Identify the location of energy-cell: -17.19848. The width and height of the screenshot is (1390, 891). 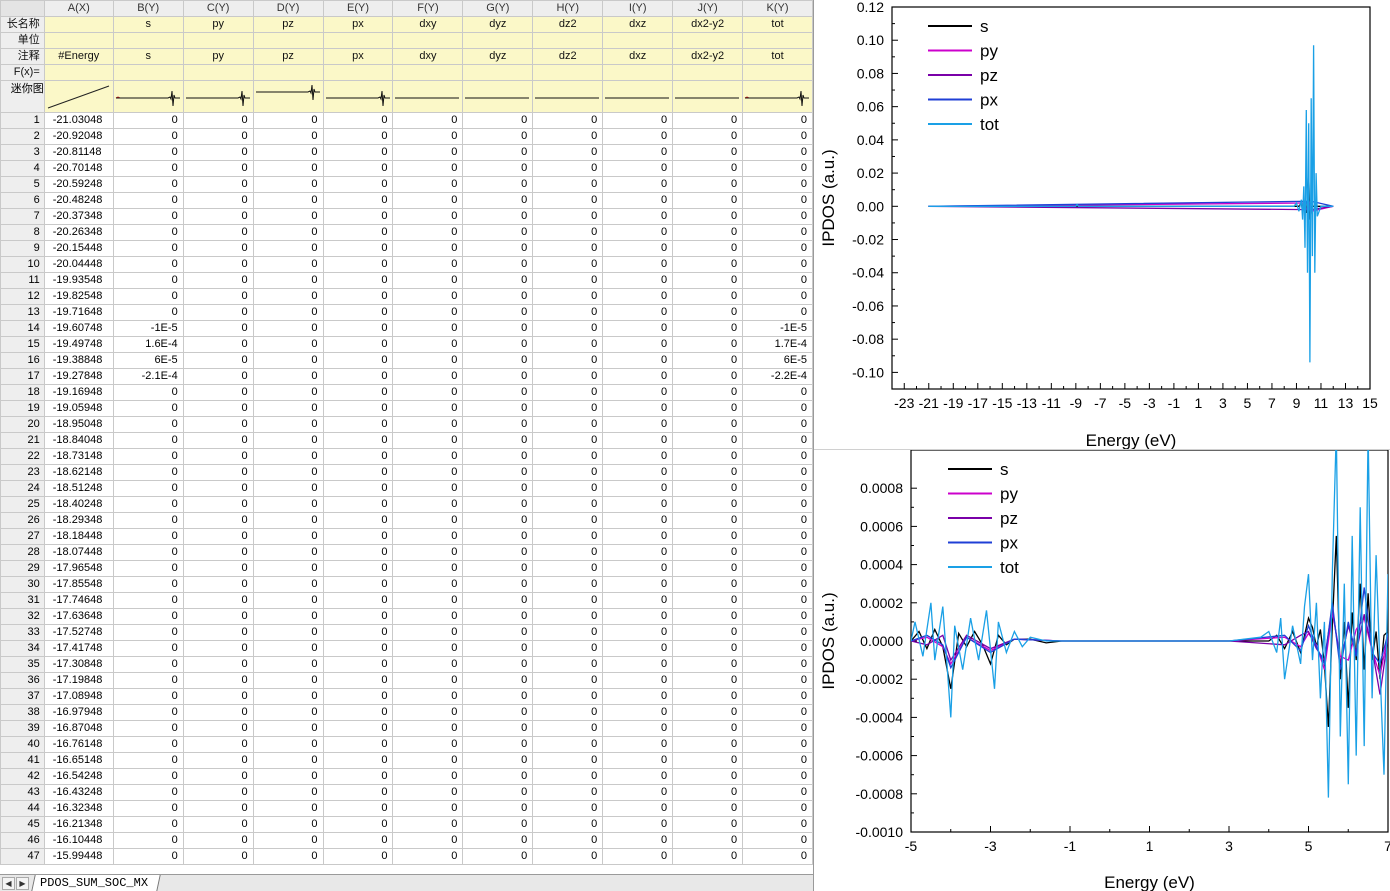
(78, 680).